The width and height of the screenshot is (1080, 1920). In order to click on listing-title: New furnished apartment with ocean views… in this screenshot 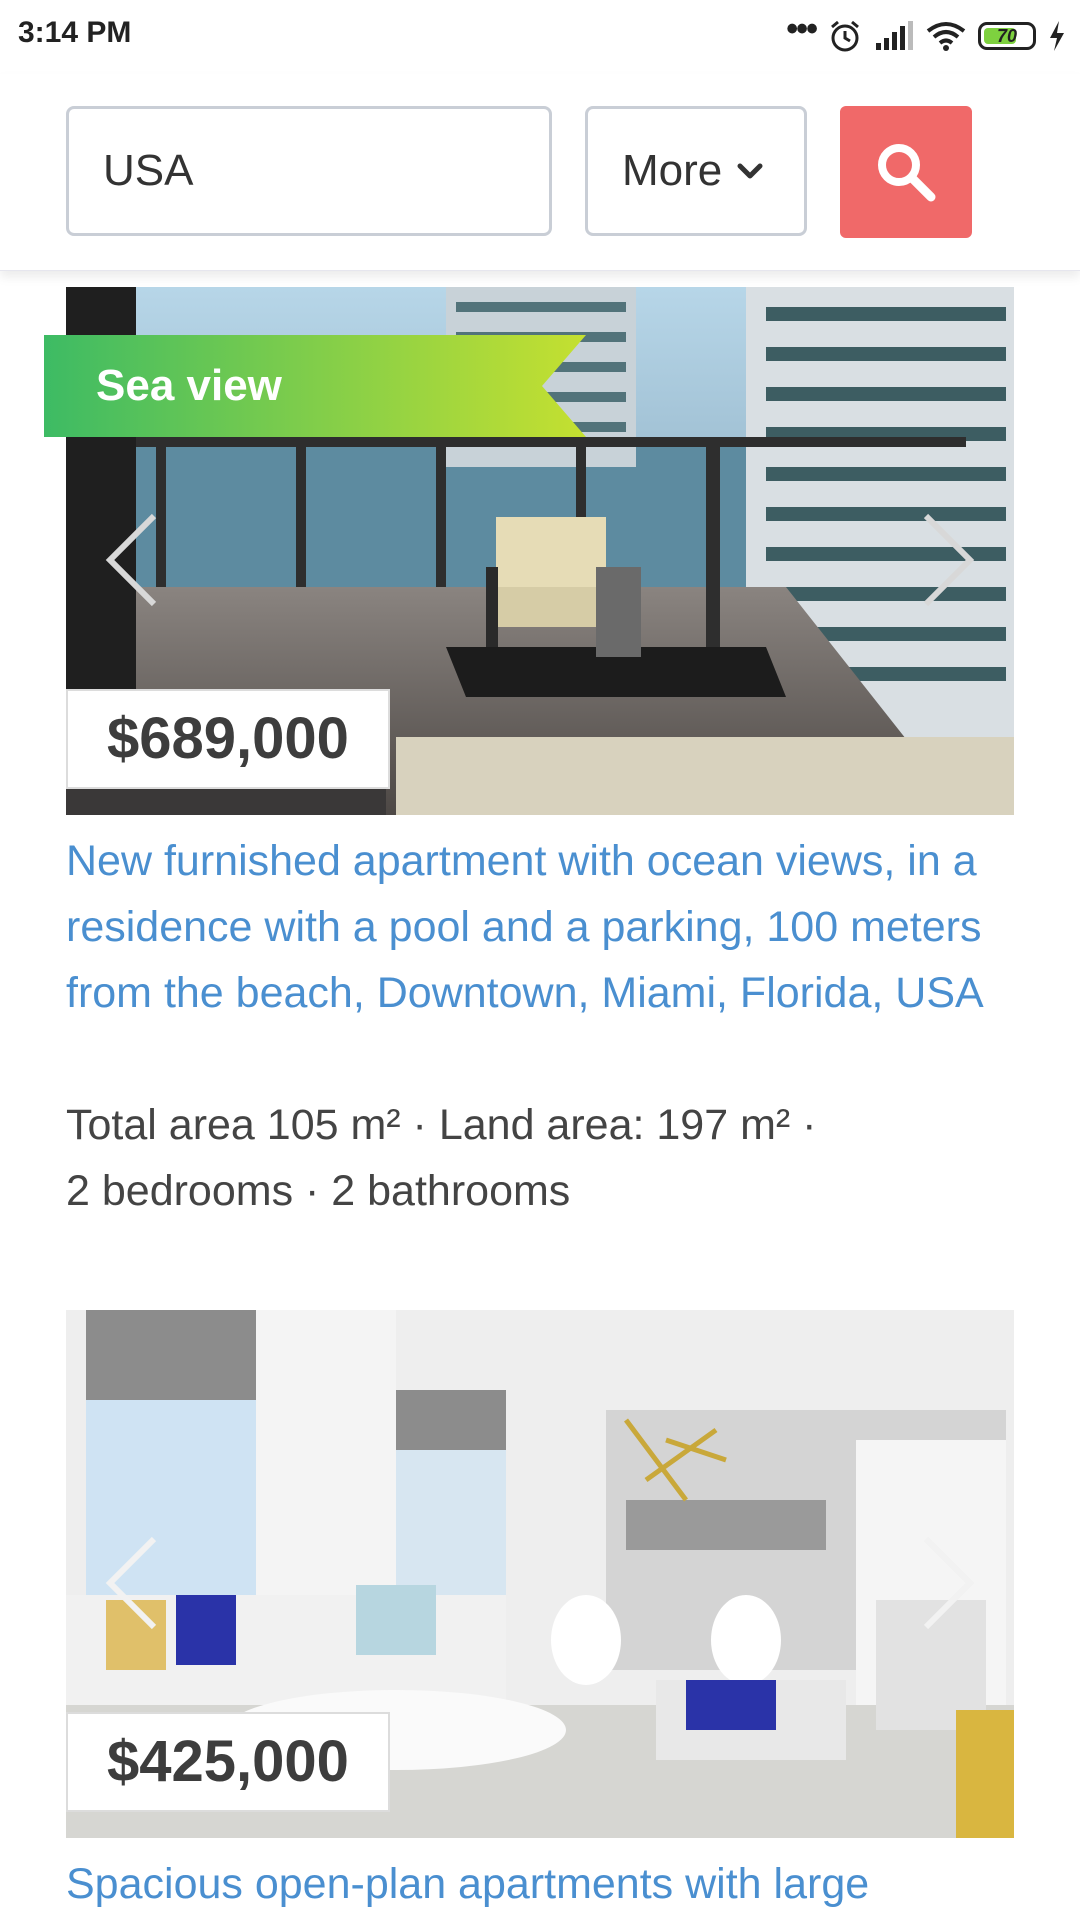, I will do `click(536, 927)`.